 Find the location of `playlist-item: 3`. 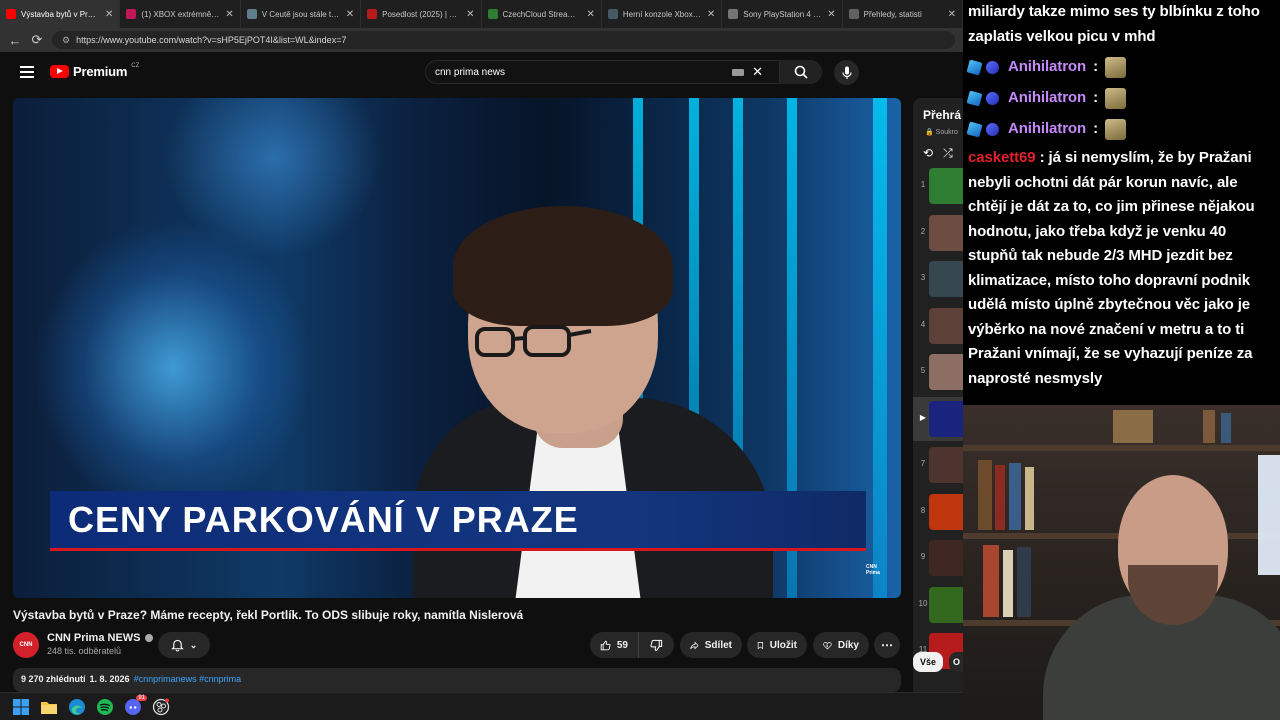

playlist-item: 3 is located at coordinates (938, 279).